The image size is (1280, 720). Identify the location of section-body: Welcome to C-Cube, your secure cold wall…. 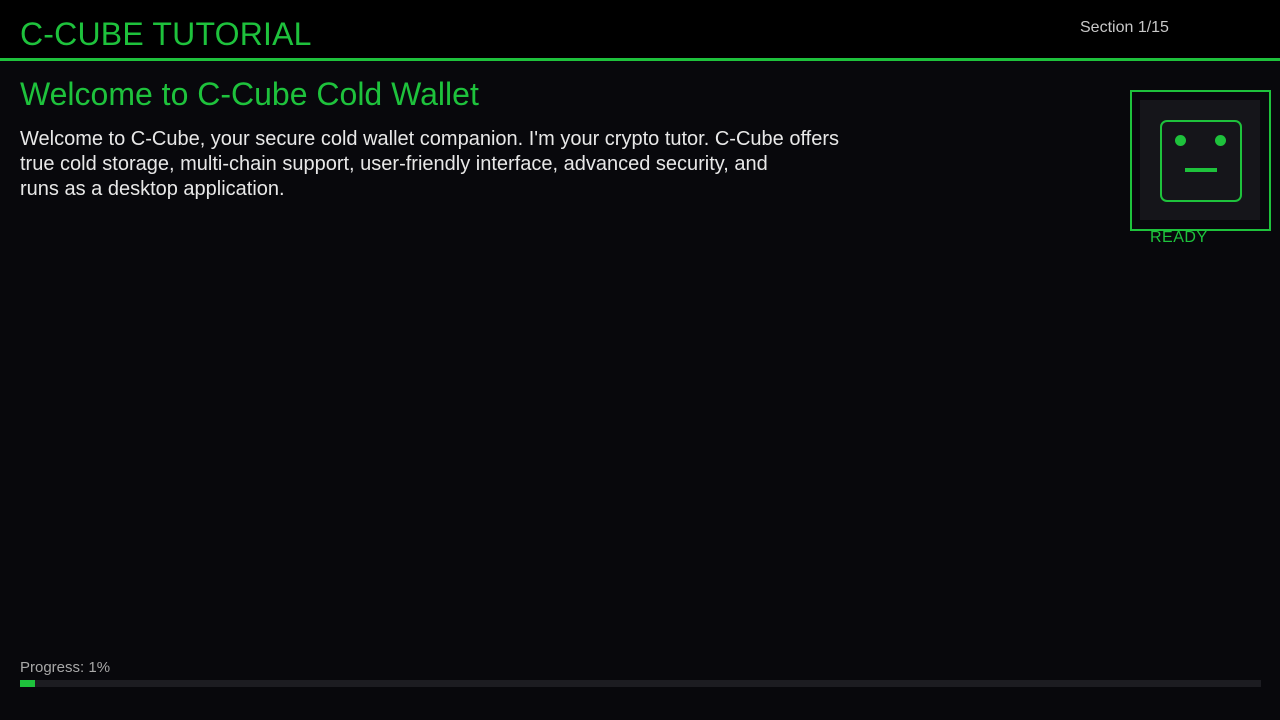
(445, 164).